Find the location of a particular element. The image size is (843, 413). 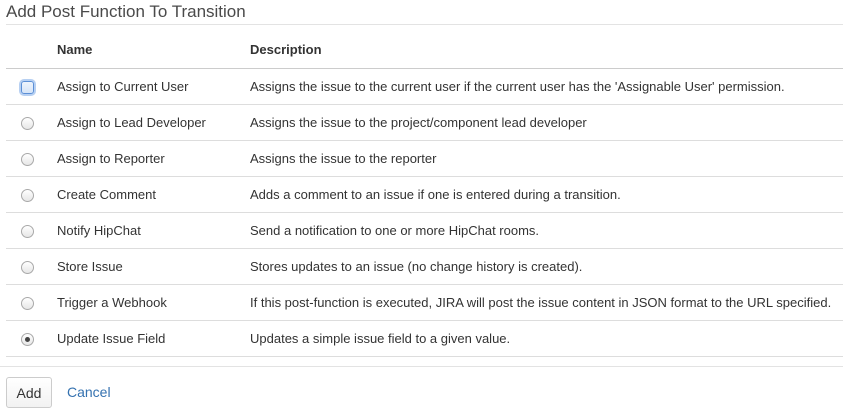

cancel-link: Cancel is located at coordinates (89, 392).